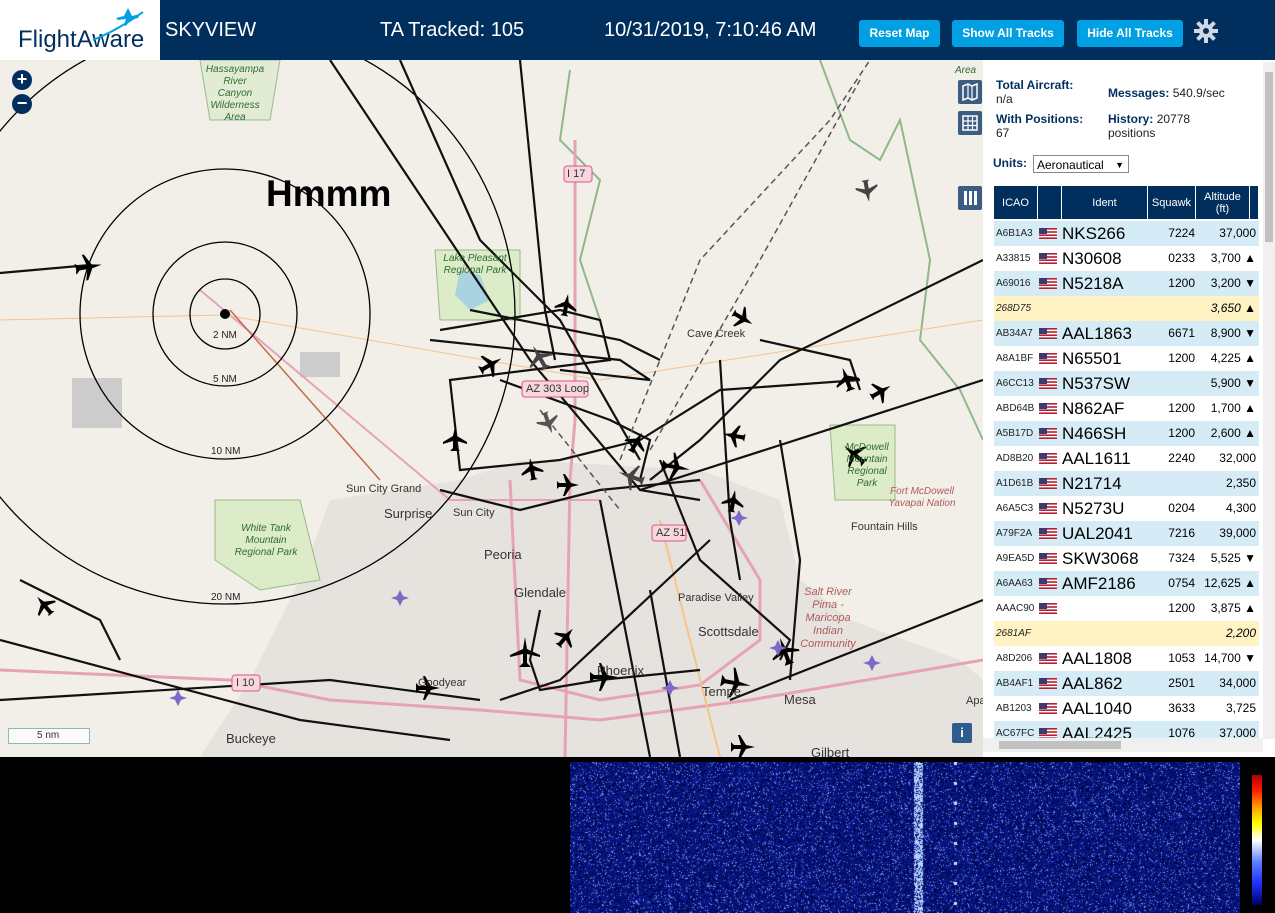 Image resolution: width=1275 pixels, height=913 pixels. Describe the element at coordinates (1105, 202) in the screenshot. I see `col-ident: Ident` at that location.